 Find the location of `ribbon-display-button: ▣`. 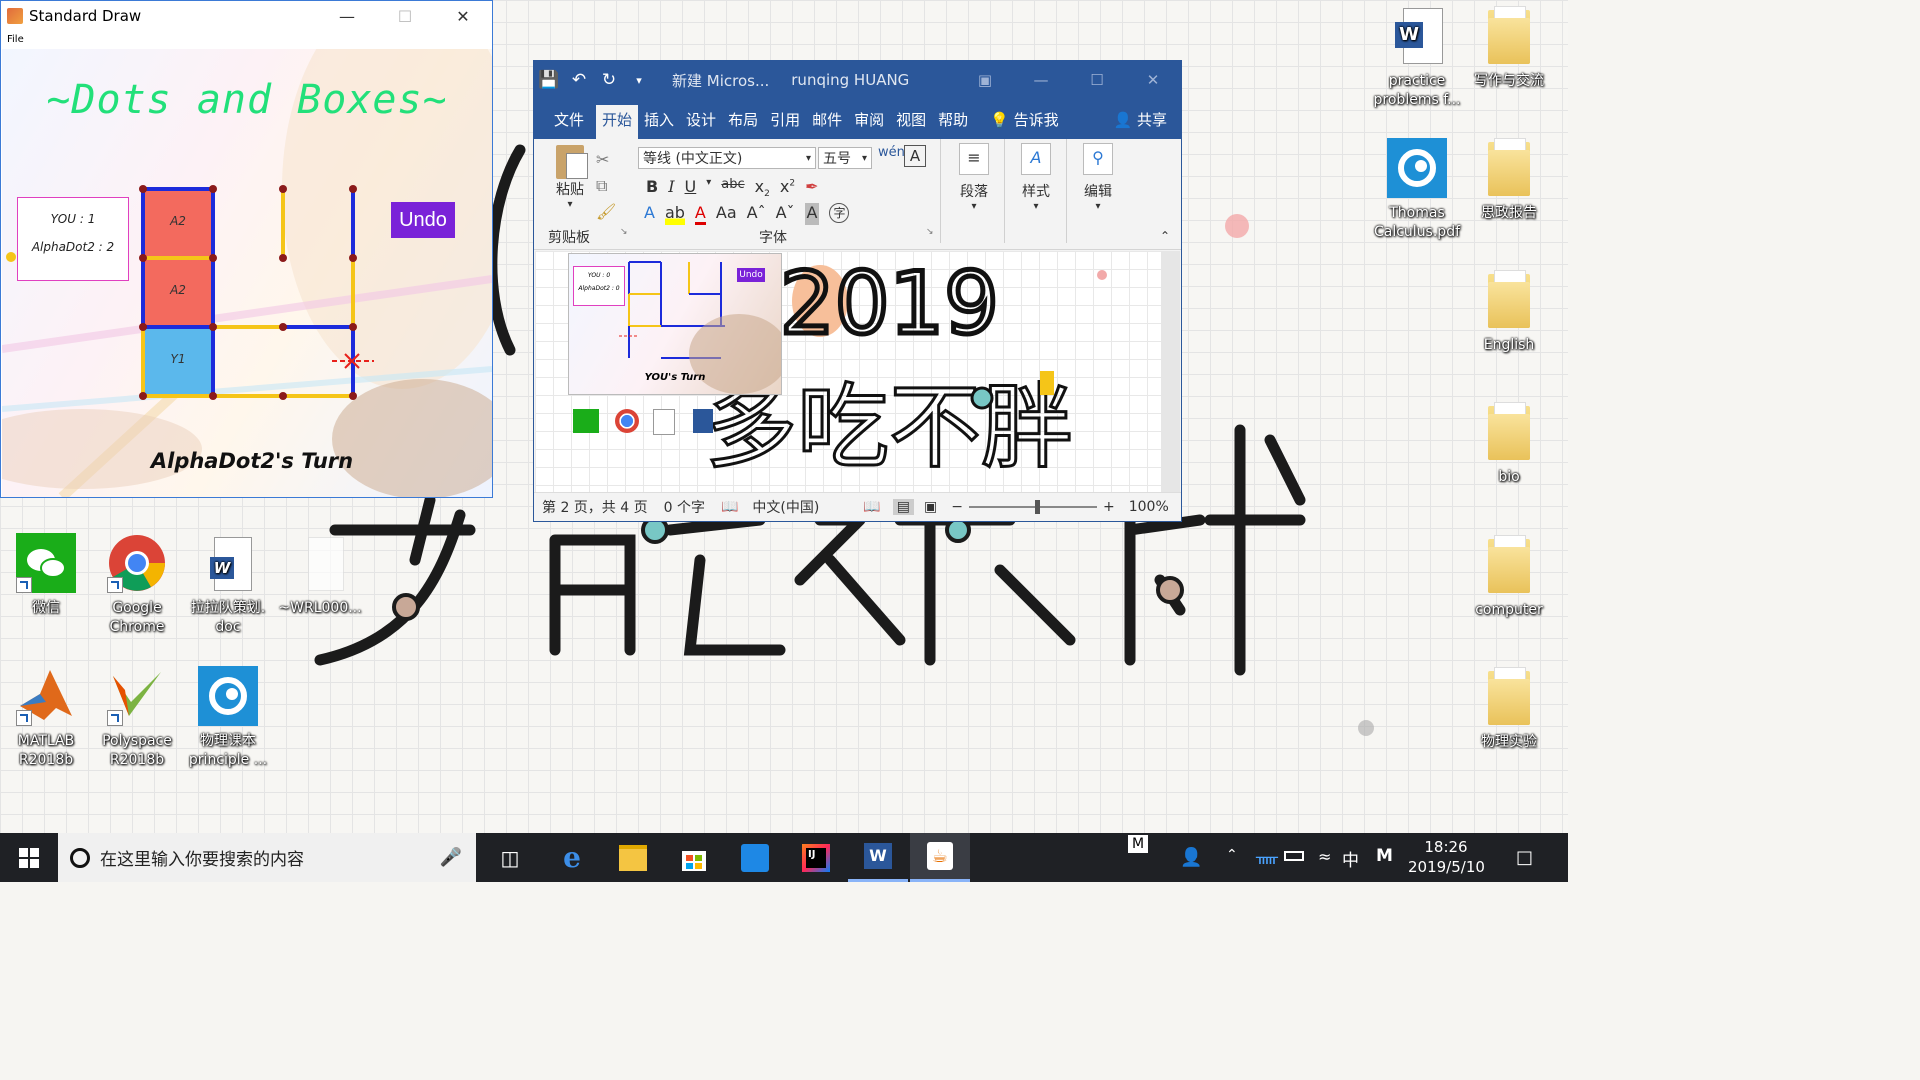

ribbon-display-button: ▣ is located at coordinates (985, 80).